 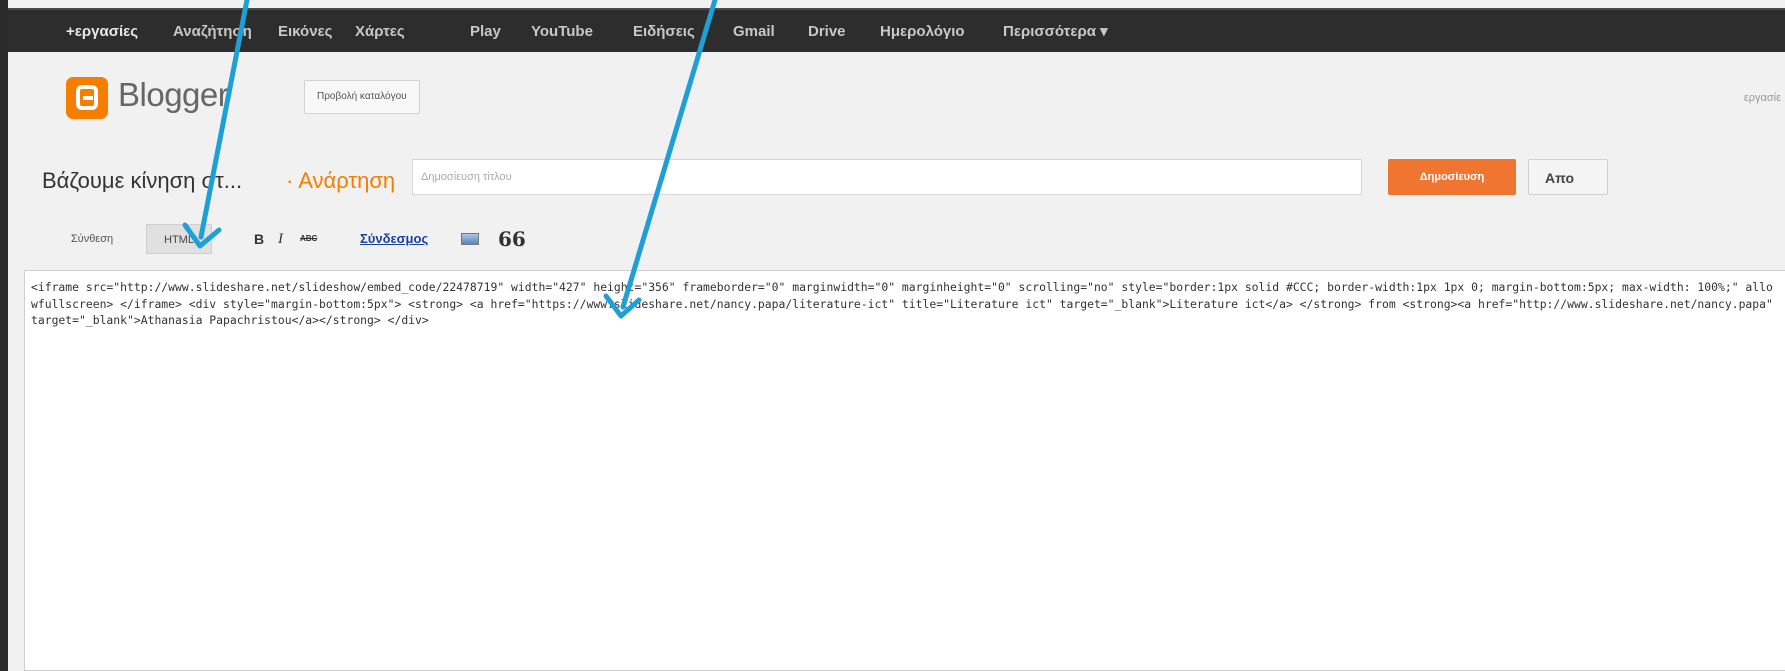 I want to click on blogger-logo-icon, so click(x=87, y=98).